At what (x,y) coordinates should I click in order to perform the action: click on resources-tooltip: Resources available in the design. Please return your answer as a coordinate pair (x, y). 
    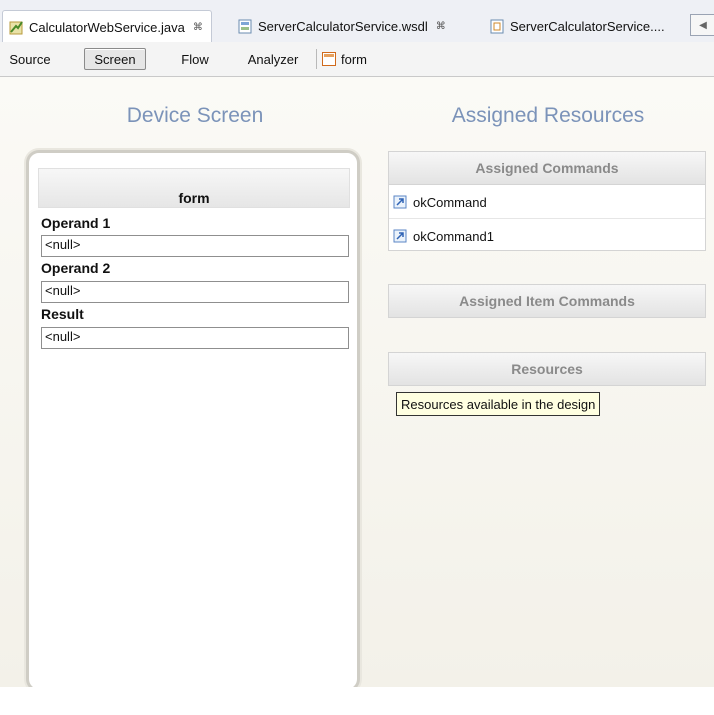
    Looking at the image, I should click on (498, 404).